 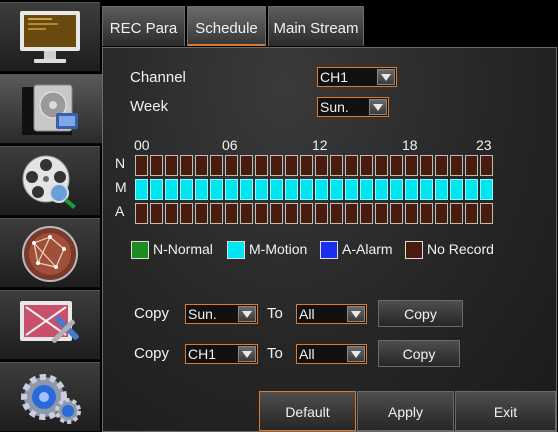 What do you see at coordinates (357, 77) in the screenshot?
I see `channel-select: CH1` at bounding box center [357, 77].